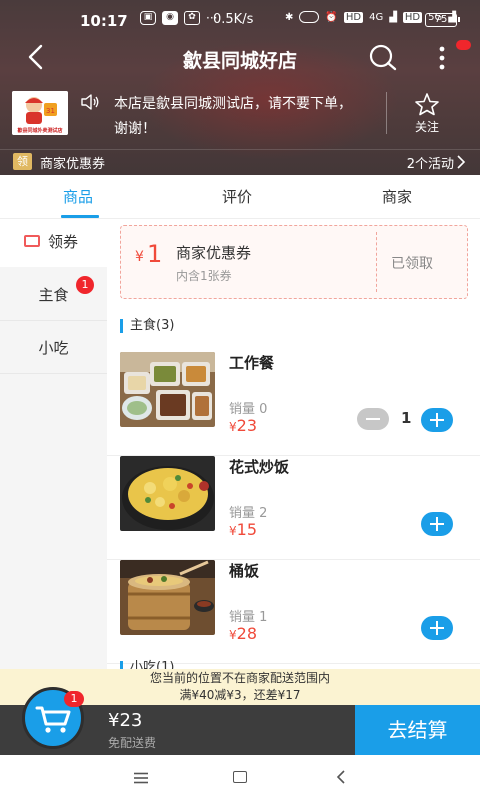 This screenshot has width=480, height=800. I want to click on coupon-tag: 领, so click(22, 161).